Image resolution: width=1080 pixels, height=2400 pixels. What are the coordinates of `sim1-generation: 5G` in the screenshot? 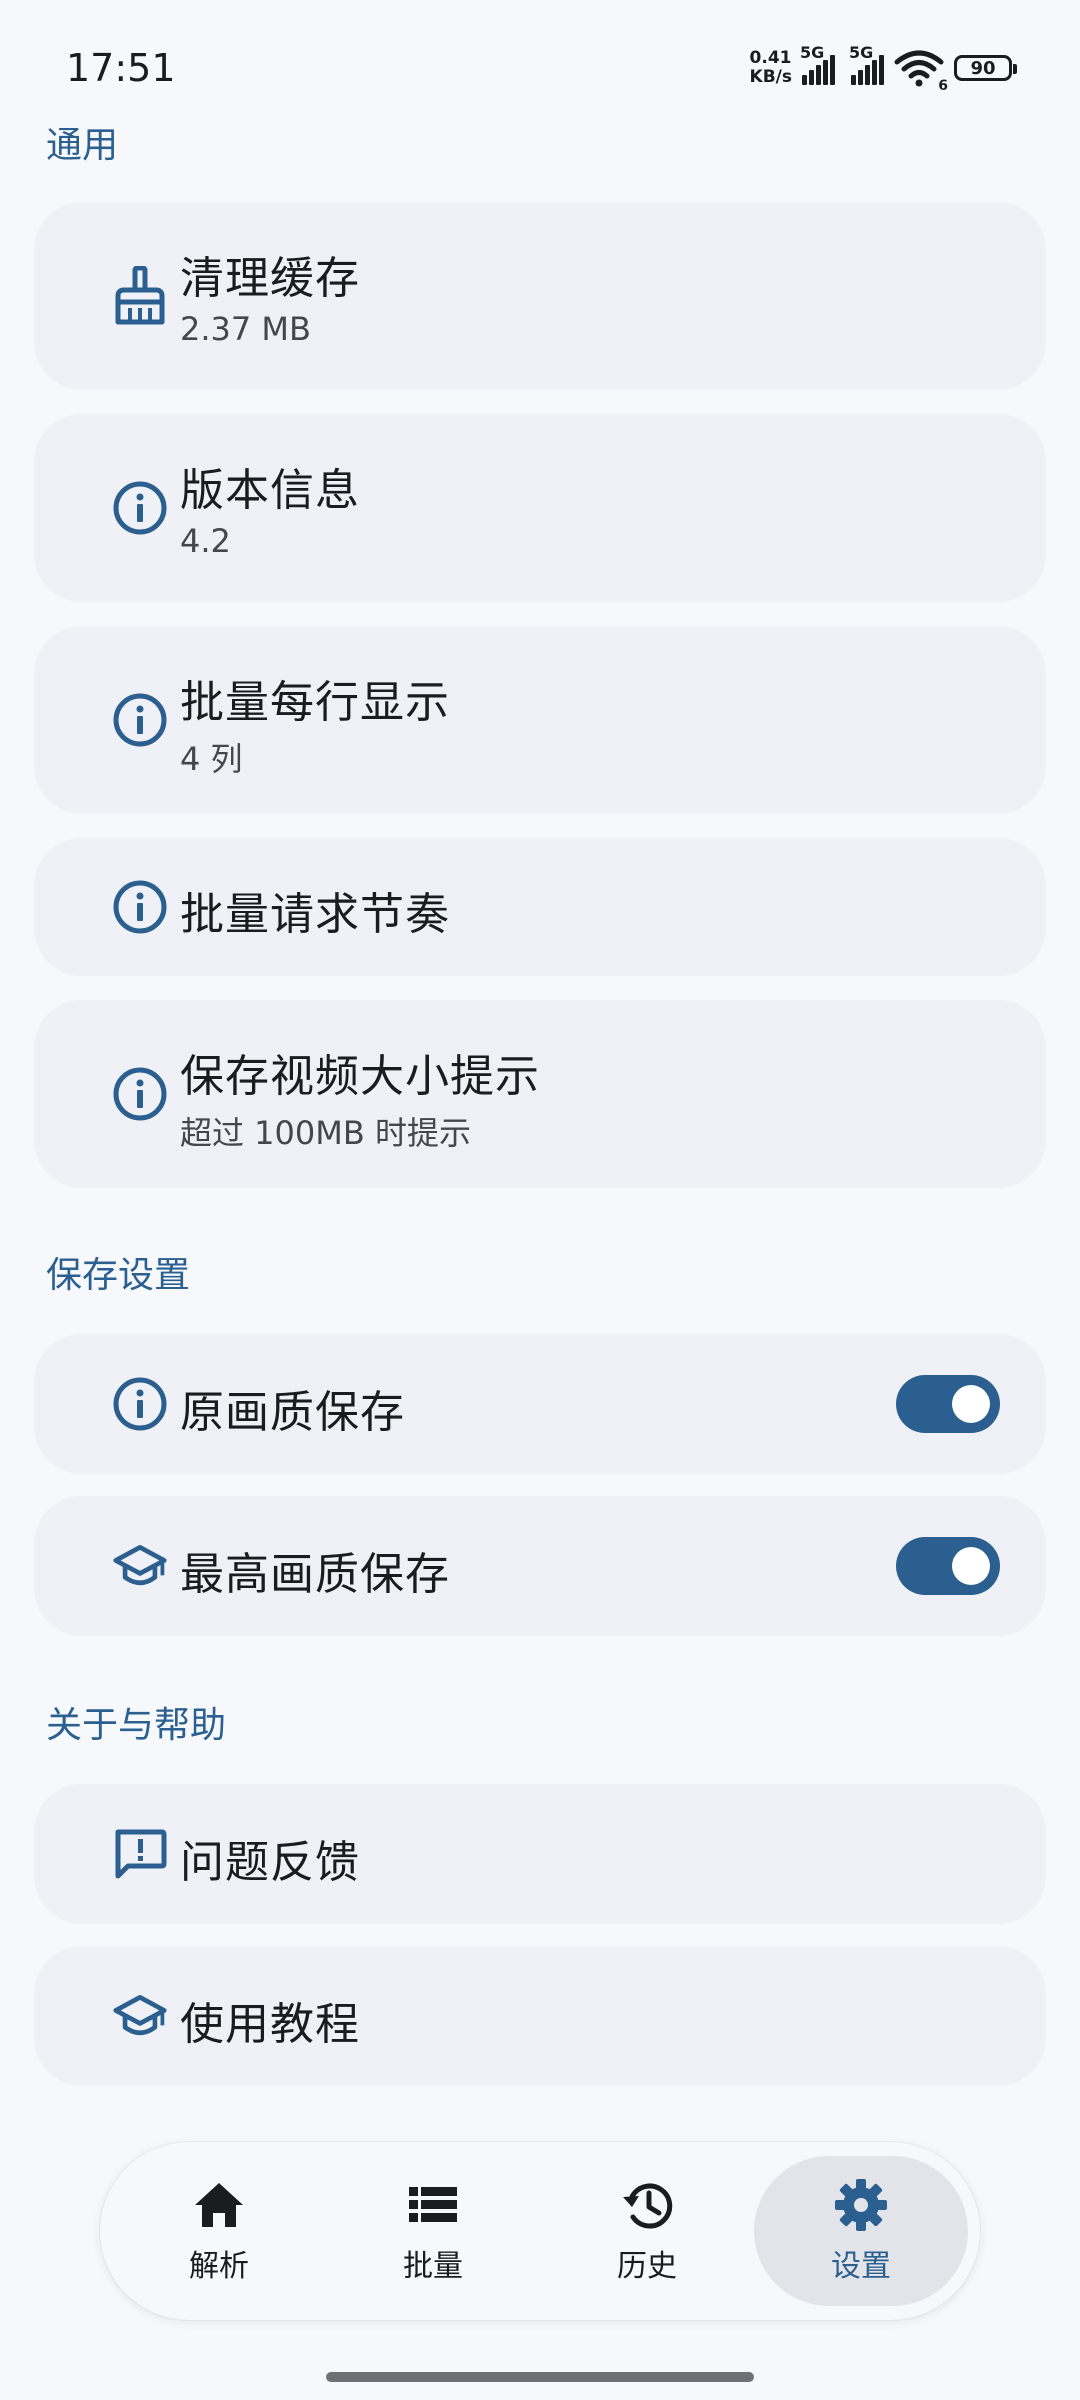 It's located at (812, 52).